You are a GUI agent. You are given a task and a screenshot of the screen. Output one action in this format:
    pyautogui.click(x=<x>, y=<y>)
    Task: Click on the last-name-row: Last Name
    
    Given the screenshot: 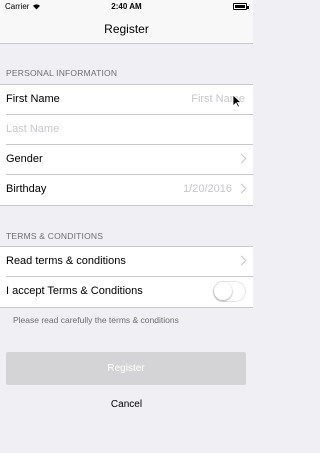 What is the action you would take?
    pyautogui.click(x=129, y=130)
    